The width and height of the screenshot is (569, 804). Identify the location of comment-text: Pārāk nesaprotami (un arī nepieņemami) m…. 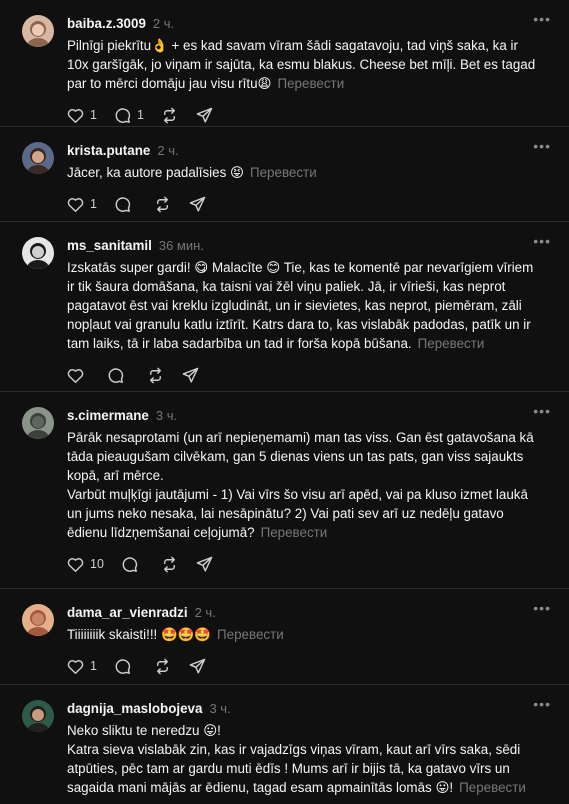
(309, 485).